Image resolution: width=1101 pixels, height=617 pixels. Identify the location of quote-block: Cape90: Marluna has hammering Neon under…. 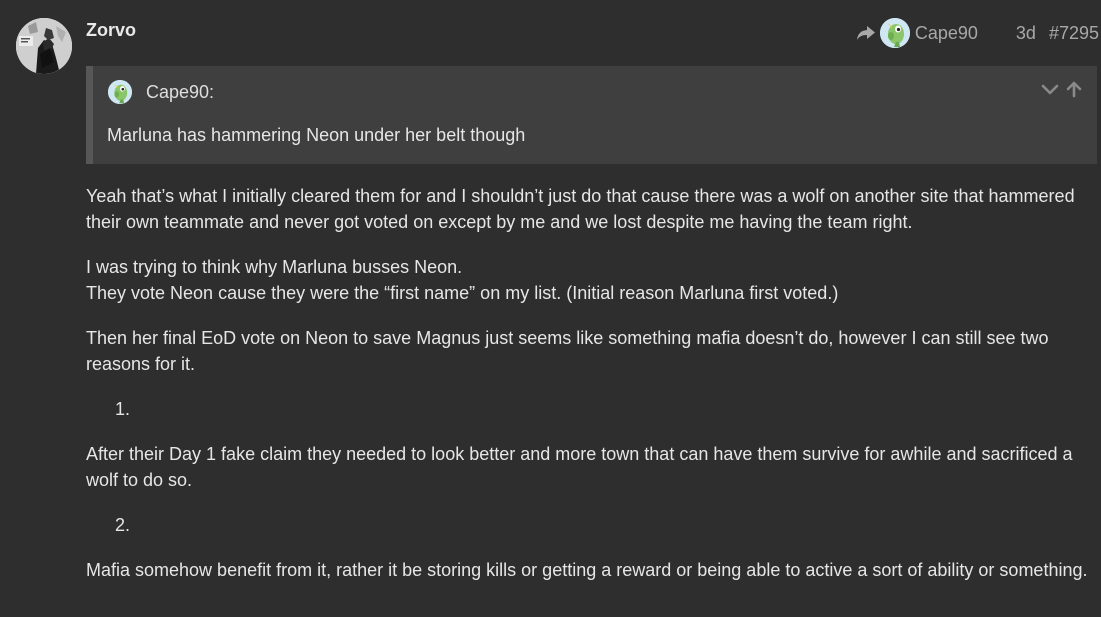
(591, 115).